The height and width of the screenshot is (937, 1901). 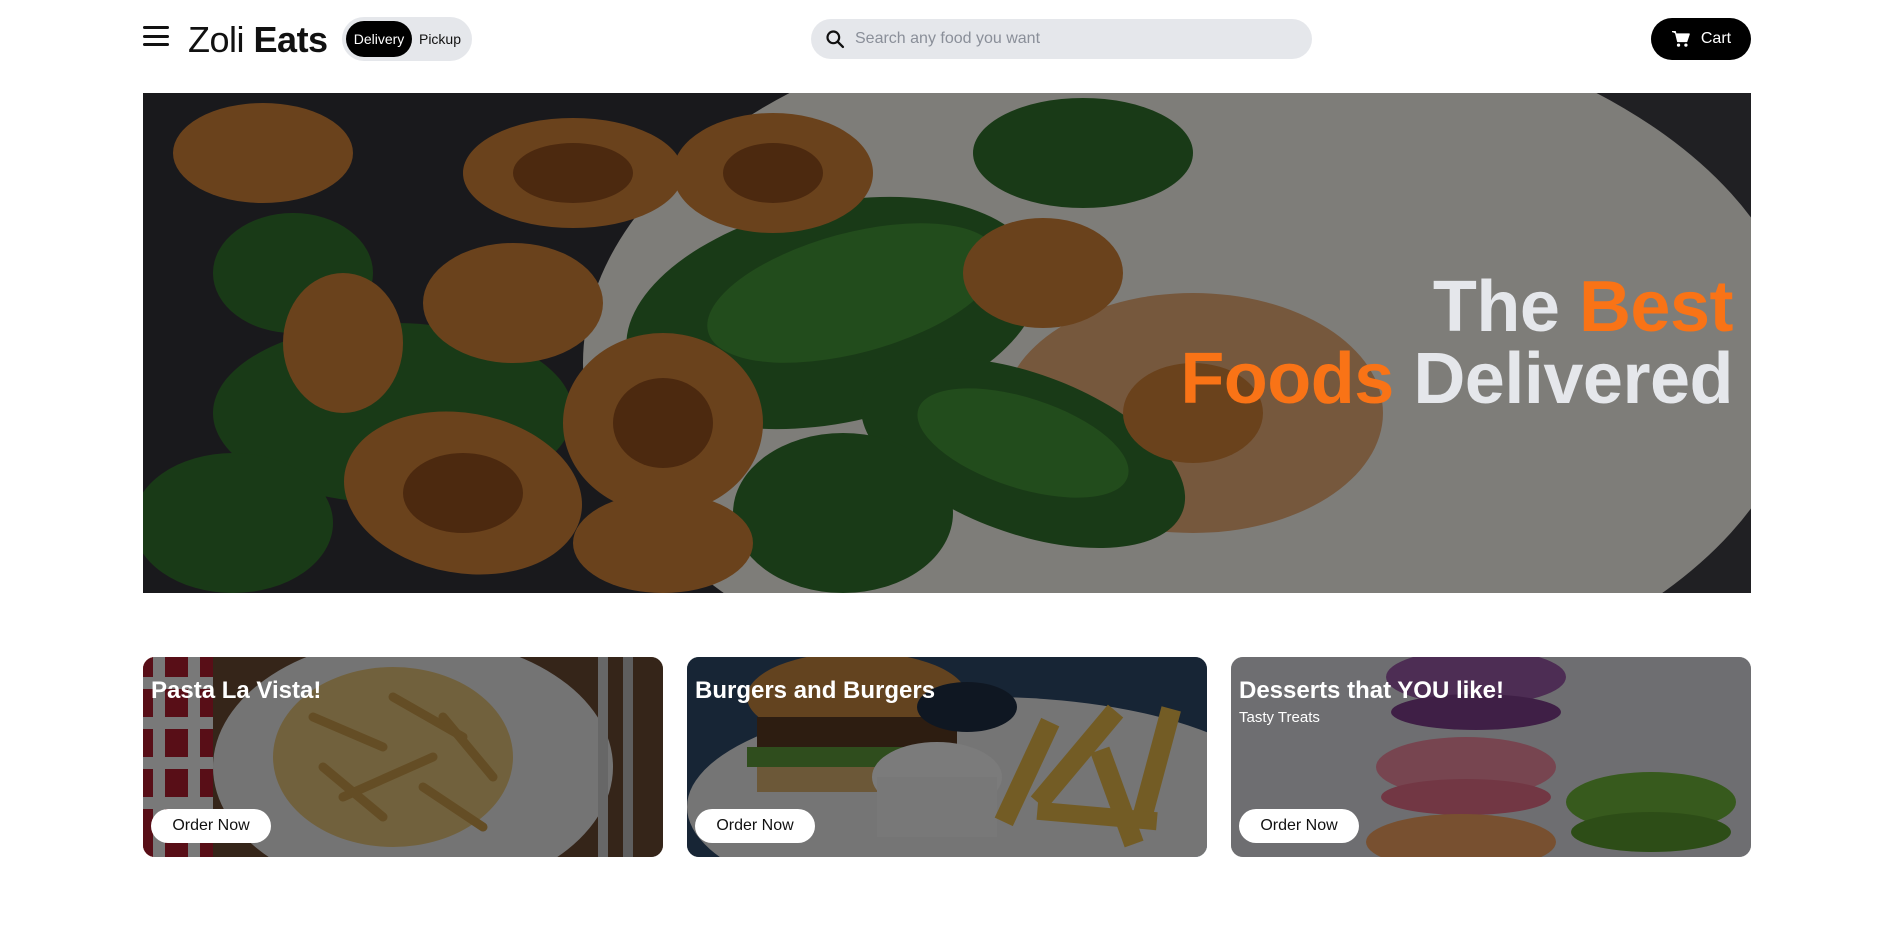 I want to click on hero-word-best: Best, so click(x=1656, y=307).